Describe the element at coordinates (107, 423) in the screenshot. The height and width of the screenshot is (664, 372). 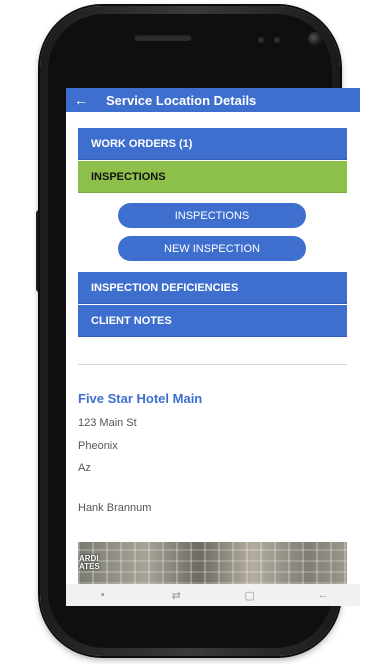
I see `location-street: 123 Main St` at that location.